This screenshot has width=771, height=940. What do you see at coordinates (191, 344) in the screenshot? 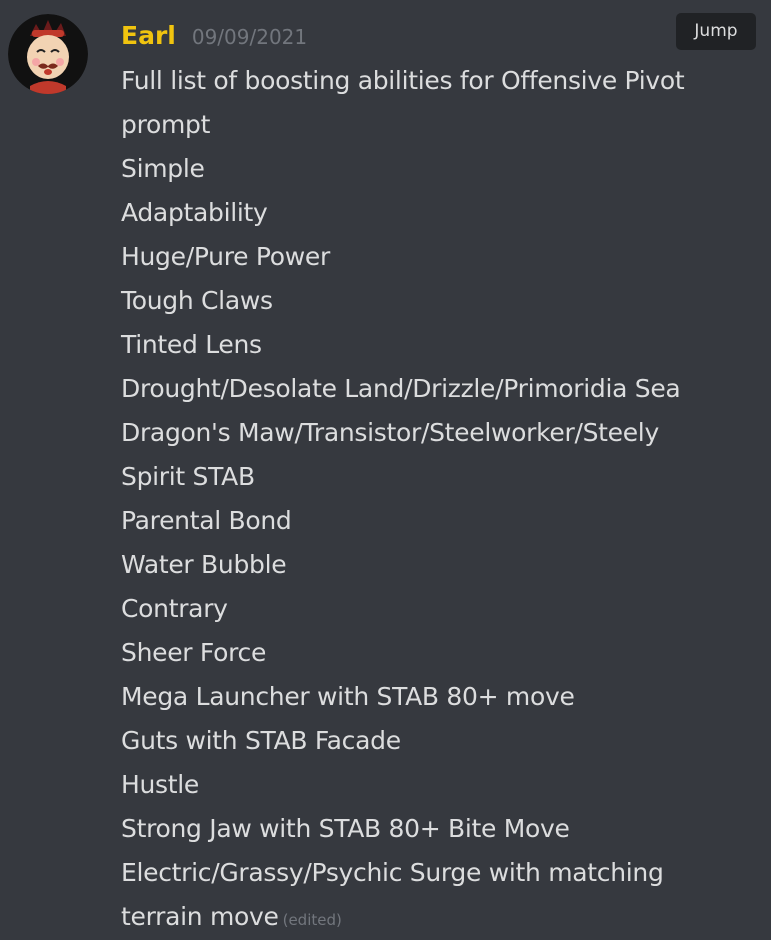
I see `message-line: Tinted Lens` at bounding box center [191, 344].